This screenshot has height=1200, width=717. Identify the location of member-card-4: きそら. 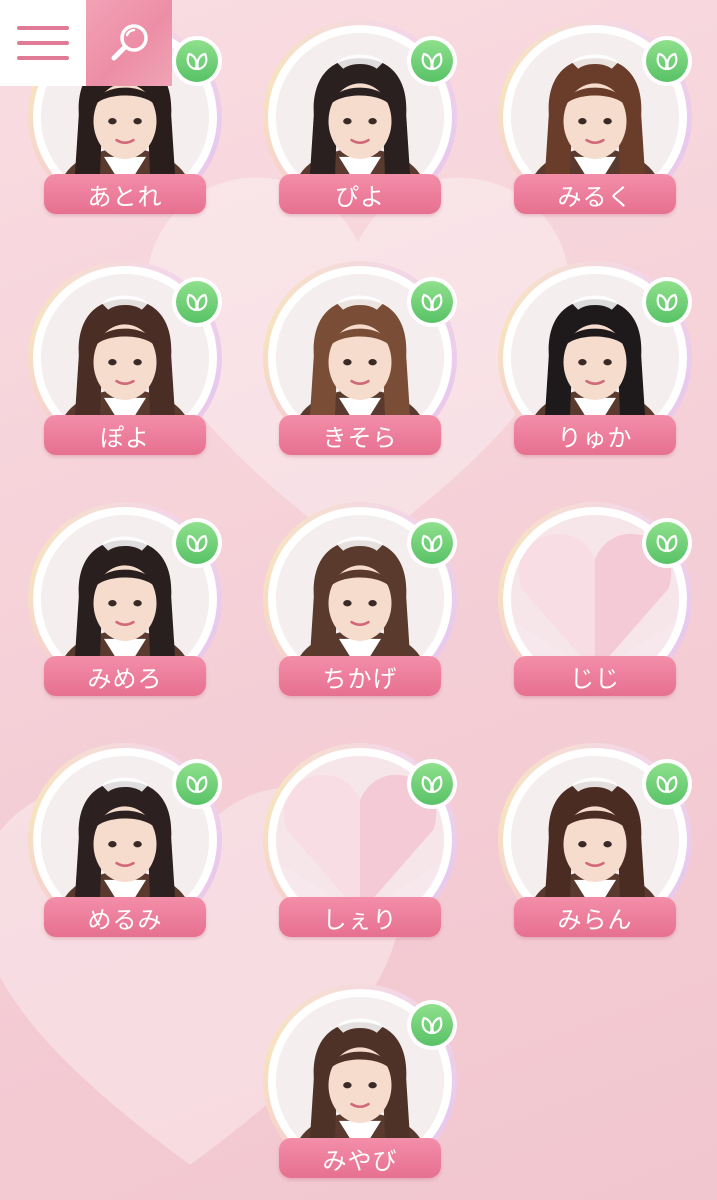
(360, 361).